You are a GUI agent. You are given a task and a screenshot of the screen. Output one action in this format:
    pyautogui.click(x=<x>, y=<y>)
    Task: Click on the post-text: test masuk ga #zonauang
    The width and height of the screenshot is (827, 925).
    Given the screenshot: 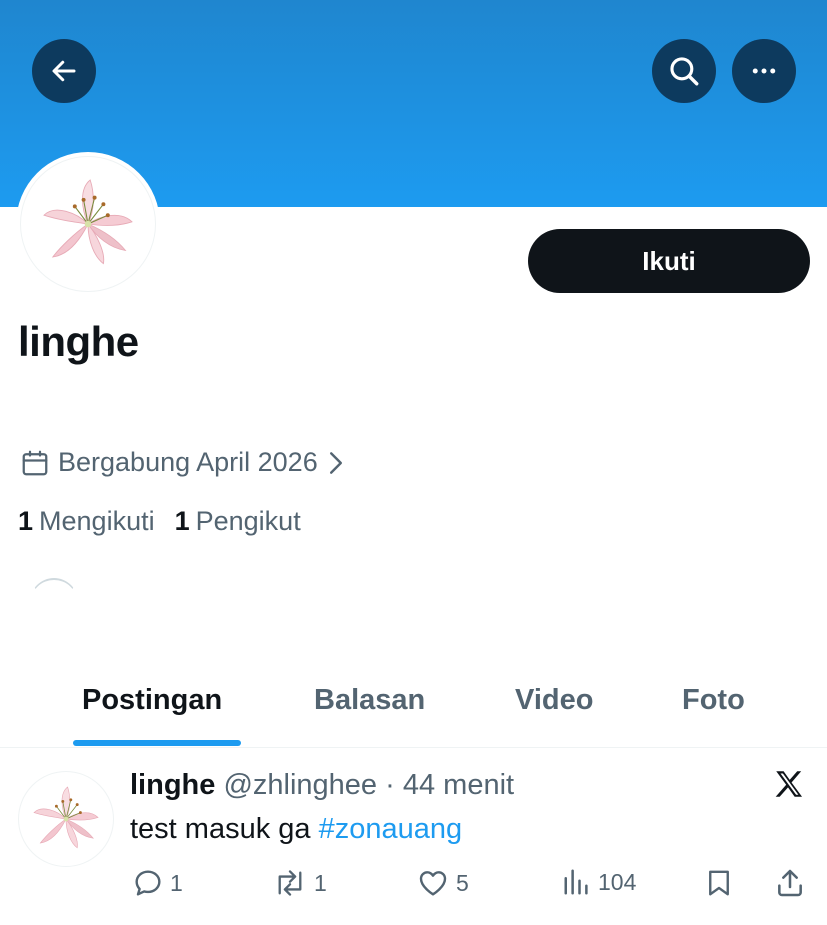 What is the action you would take?
    pyautogui.click(x=296, y=829)
    